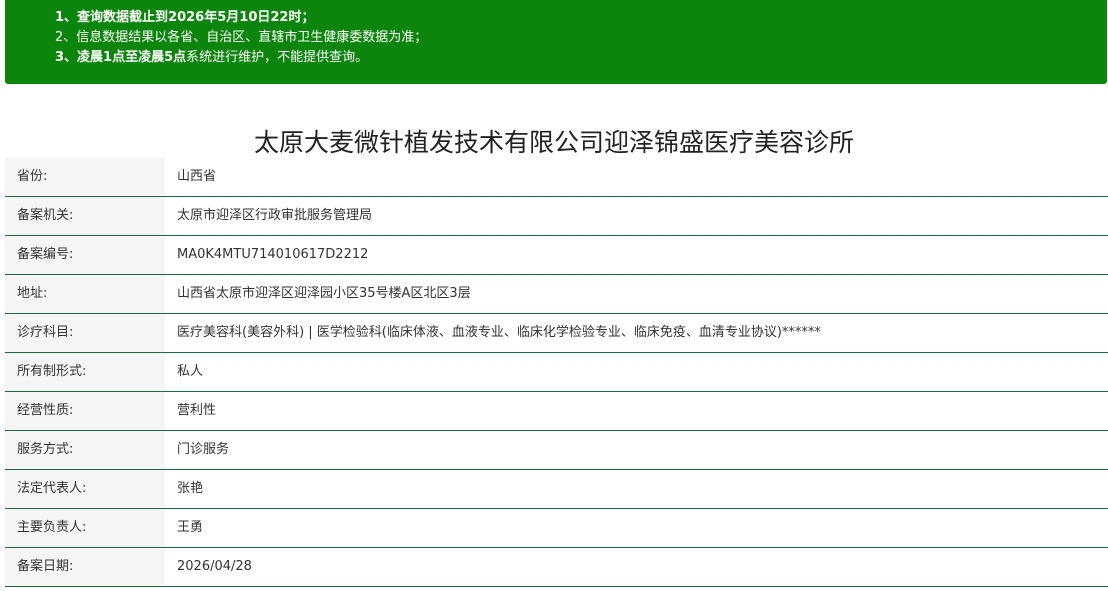 Image resolution: width=1108 pixels, height=591 pixels. Describe the element at coordinates (85, 489) in the screenshot. I see `row-label: 法定代表人:` at that location.